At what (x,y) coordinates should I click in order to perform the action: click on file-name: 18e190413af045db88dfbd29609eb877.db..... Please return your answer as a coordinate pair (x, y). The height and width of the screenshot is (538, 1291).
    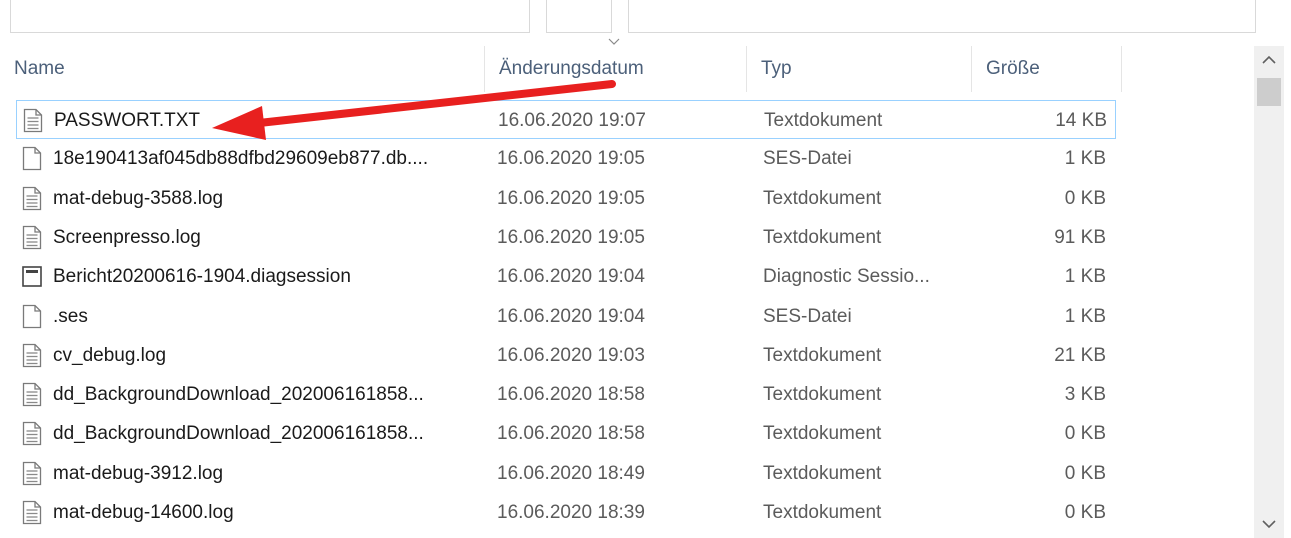
    Looking at the image, I should click on (241, 159).